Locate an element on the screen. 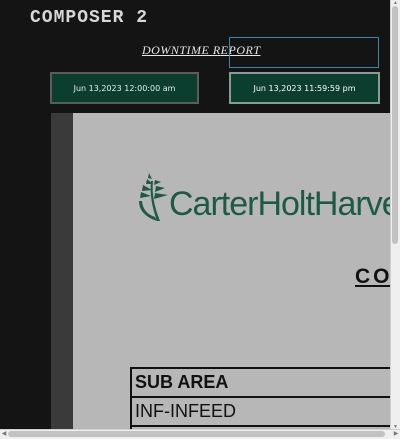 This screenshot has height=439, width=400. horizontal-scrollbar: ◀ ▶ is located at coordinates (200, 434).